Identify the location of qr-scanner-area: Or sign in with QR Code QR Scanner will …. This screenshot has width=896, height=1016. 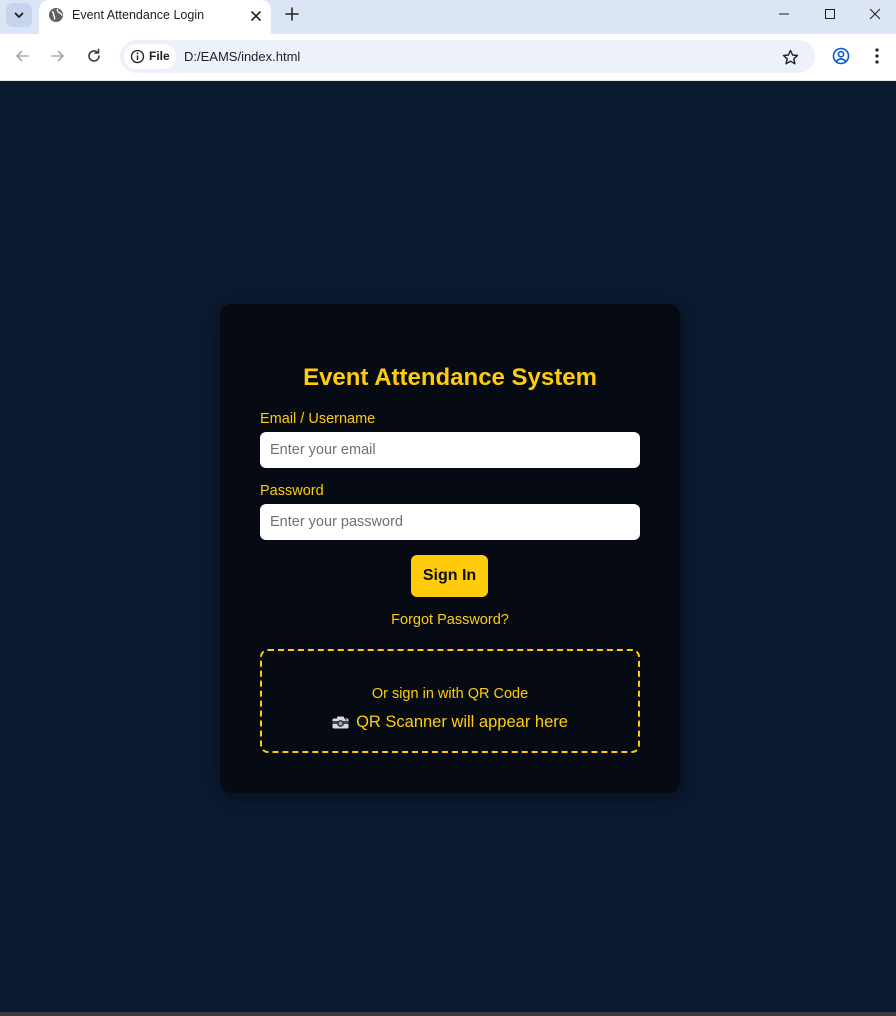
(450, 701).